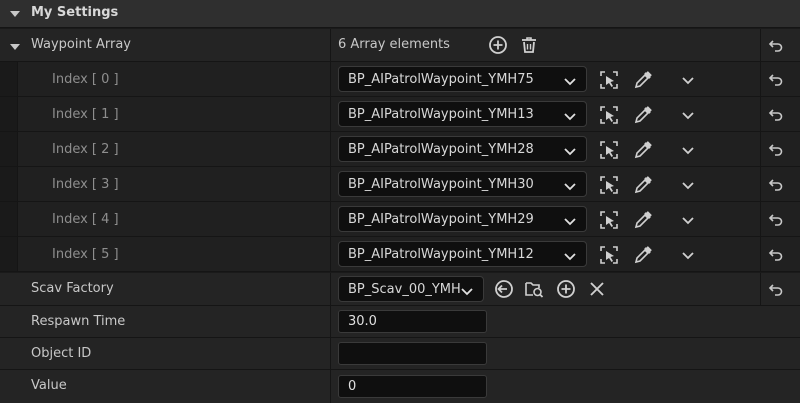  I want to click on waypoint-index-label: Index [ 3 ], so click(85, 184).